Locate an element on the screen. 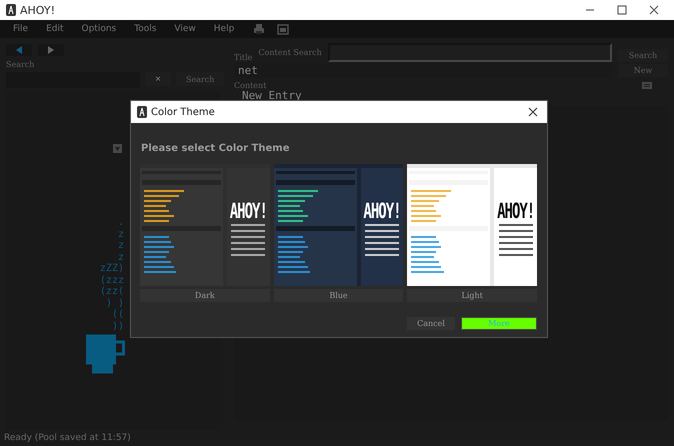  theme-button: Dark is located at coordinates (205, 295).